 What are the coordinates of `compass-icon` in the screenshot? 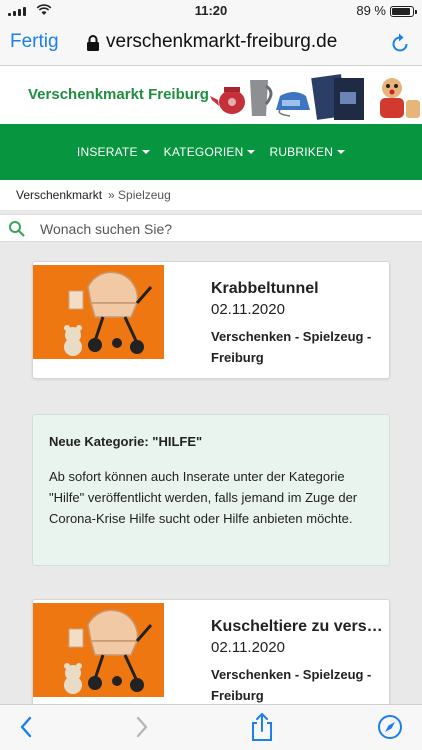 It's located at (390, 727).